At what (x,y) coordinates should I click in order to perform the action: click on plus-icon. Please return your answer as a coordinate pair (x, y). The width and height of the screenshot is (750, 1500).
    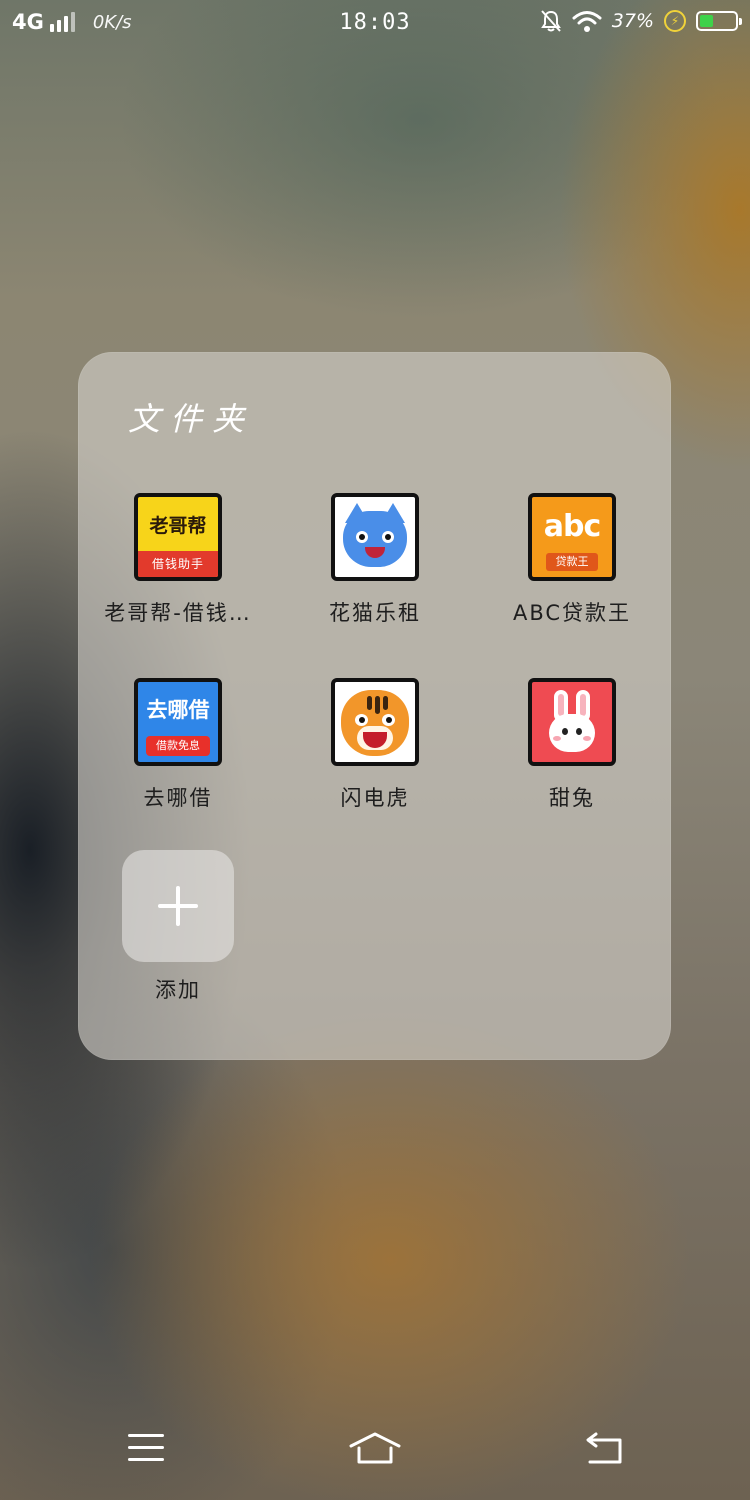
    Looking at the image, I should click on (178, 906).